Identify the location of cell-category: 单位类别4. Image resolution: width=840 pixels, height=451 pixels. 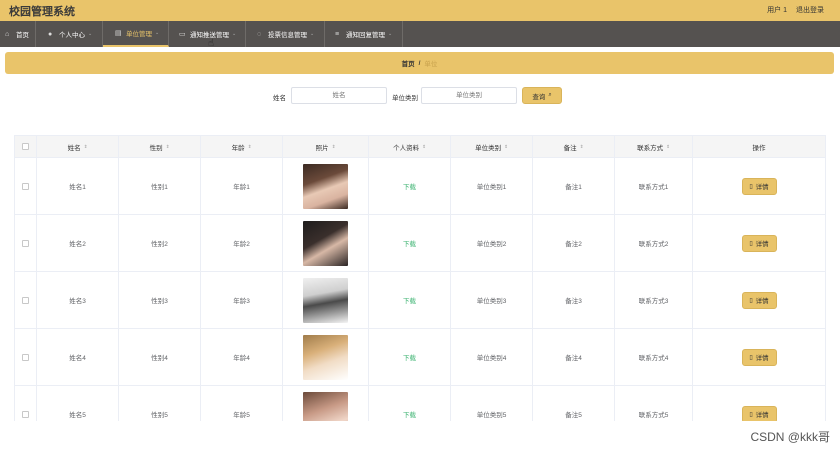
(492, 357).